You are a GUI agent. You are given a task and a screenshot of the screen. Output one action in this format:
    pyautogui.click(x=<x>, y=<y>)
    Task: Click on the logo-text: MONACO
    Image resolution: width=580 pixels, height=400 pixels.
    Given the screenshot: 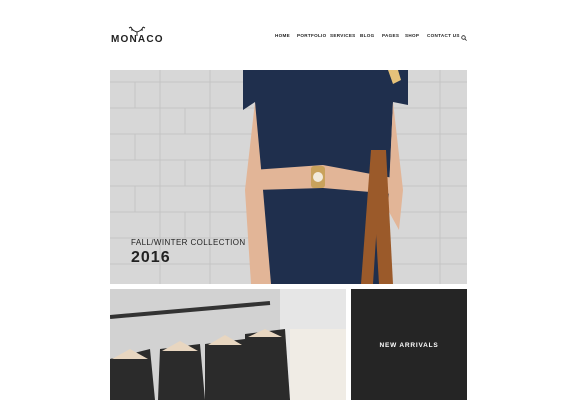 What is the action you would take?
    pyautogui.click(x=137, y=39)
    